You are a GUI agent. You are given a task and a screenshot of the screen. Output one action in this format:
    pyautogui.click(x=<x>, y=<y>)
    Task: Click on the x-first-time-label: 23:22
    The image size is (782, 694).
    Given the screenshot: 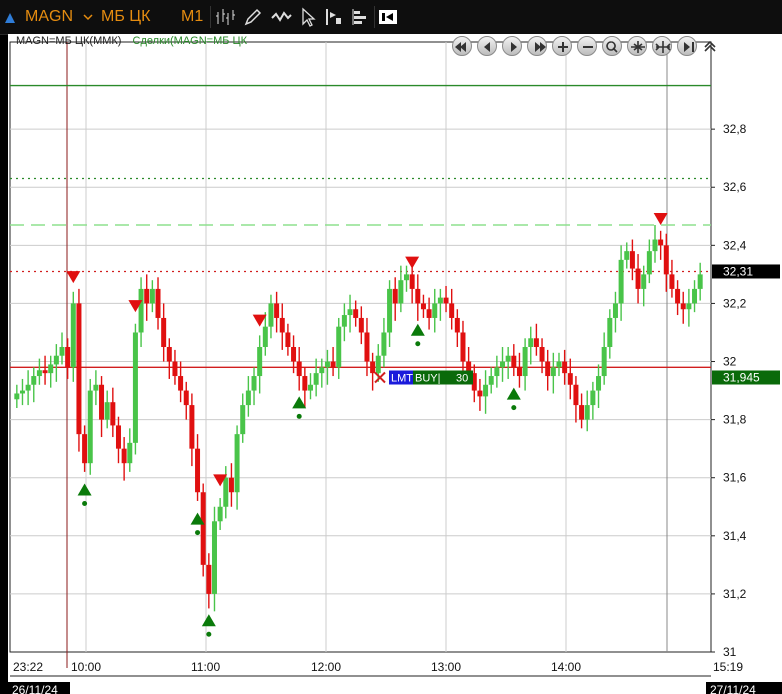 What is the action you would take?
    pyautogui.click(x=28, y=667)
    